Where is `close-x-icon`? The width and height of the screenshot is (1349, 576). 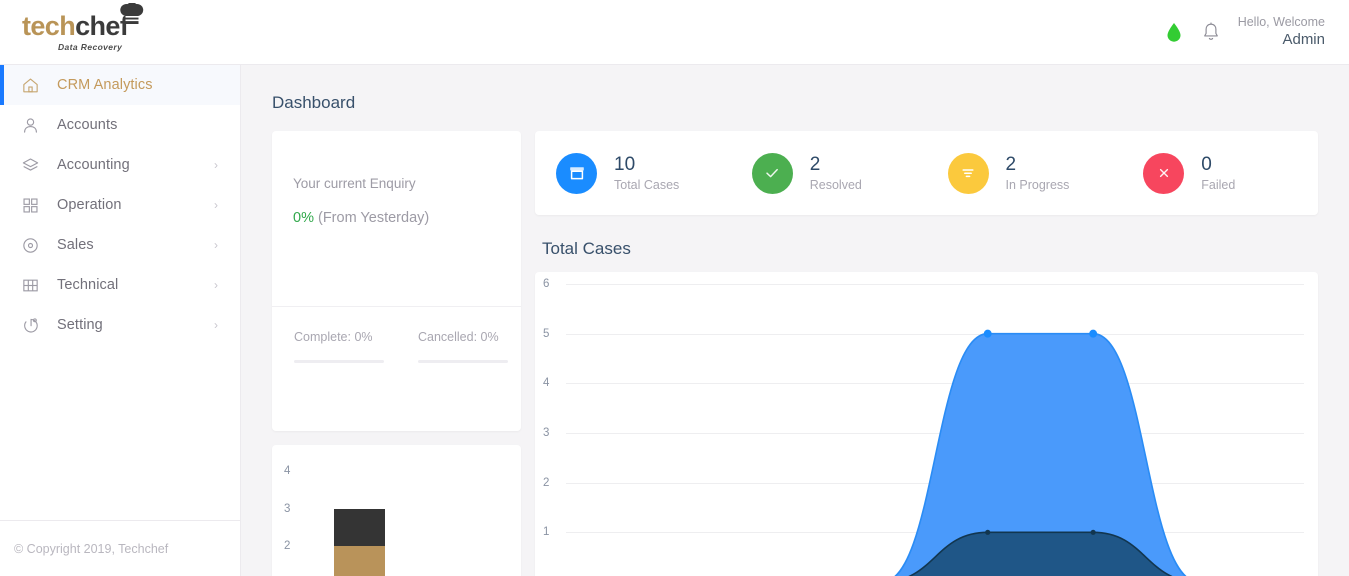 close-x-icon is located at coordinates (1164, 173).